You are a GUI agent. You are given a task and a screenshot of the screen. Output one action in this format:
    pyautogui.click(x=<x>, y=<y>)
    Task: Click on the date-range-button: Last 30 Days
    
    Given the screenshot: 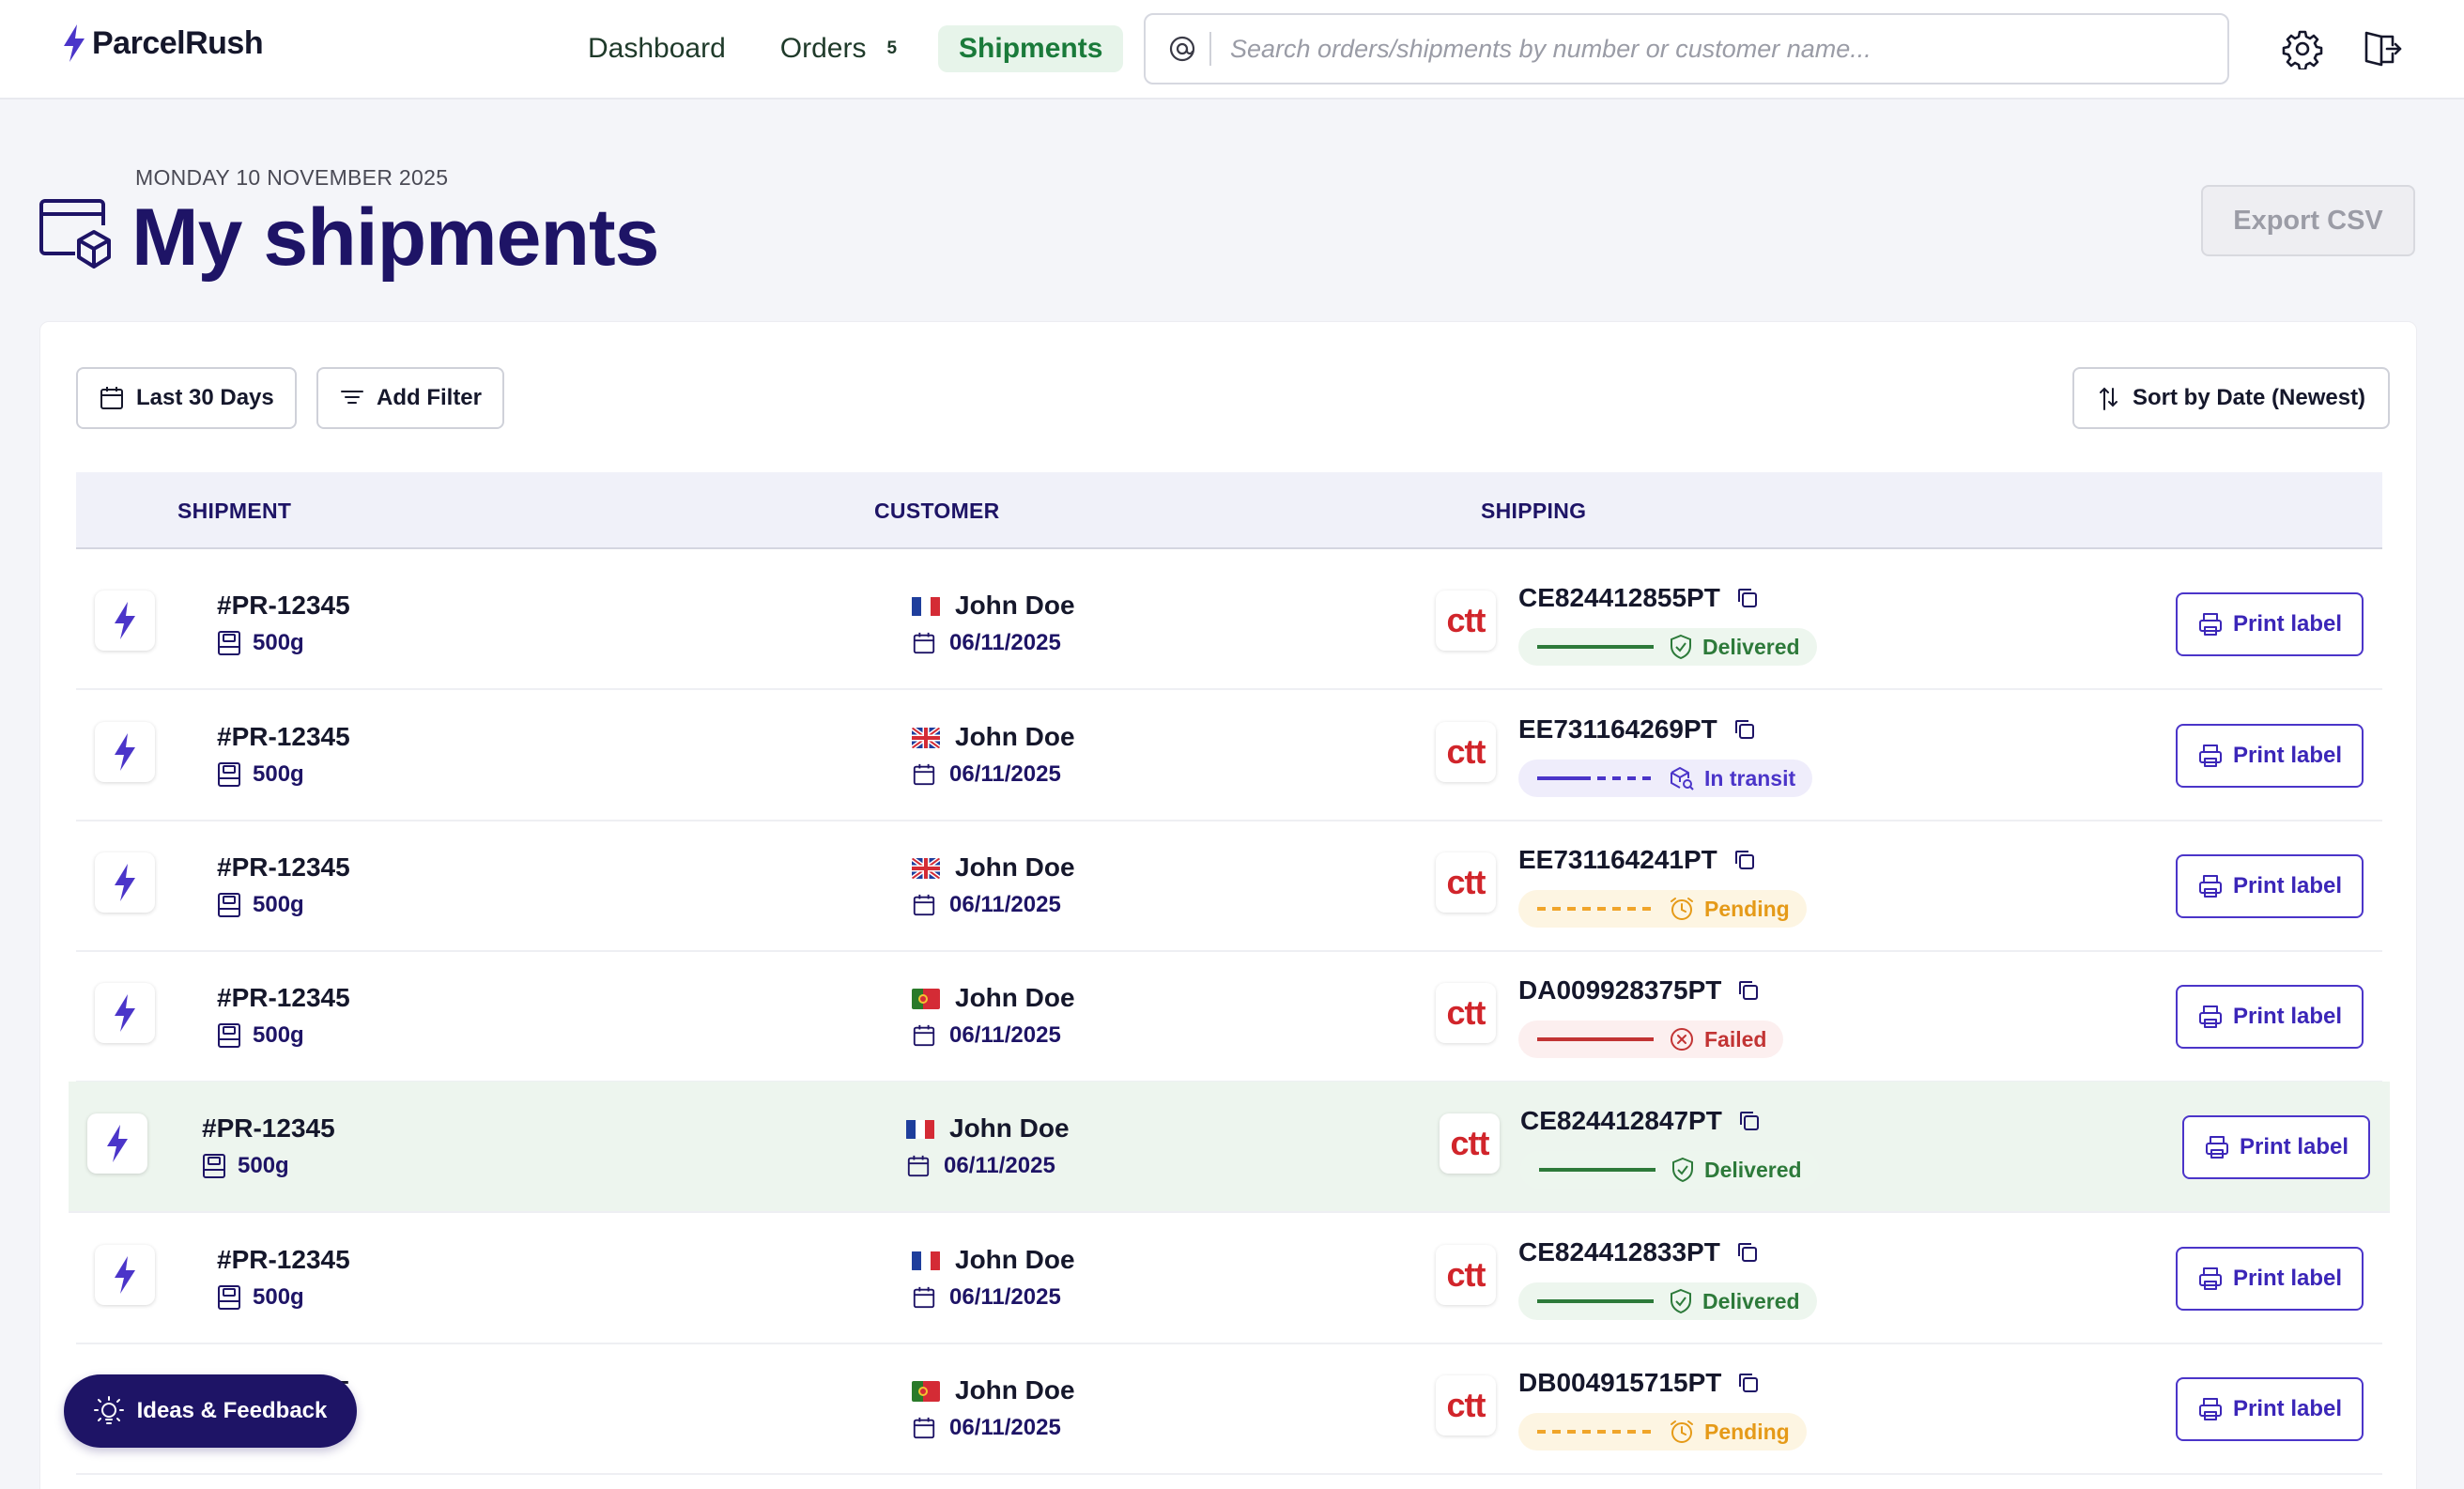 What is the action you would take?
    pyautogui.click(x=186, y=398)
    